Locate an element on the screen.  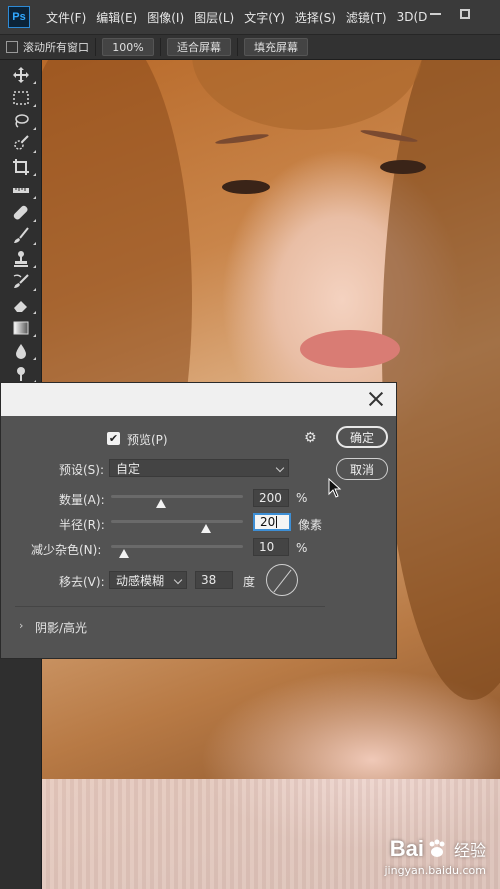
amount-label: 数量(A): is located at coordinates (82, 500).